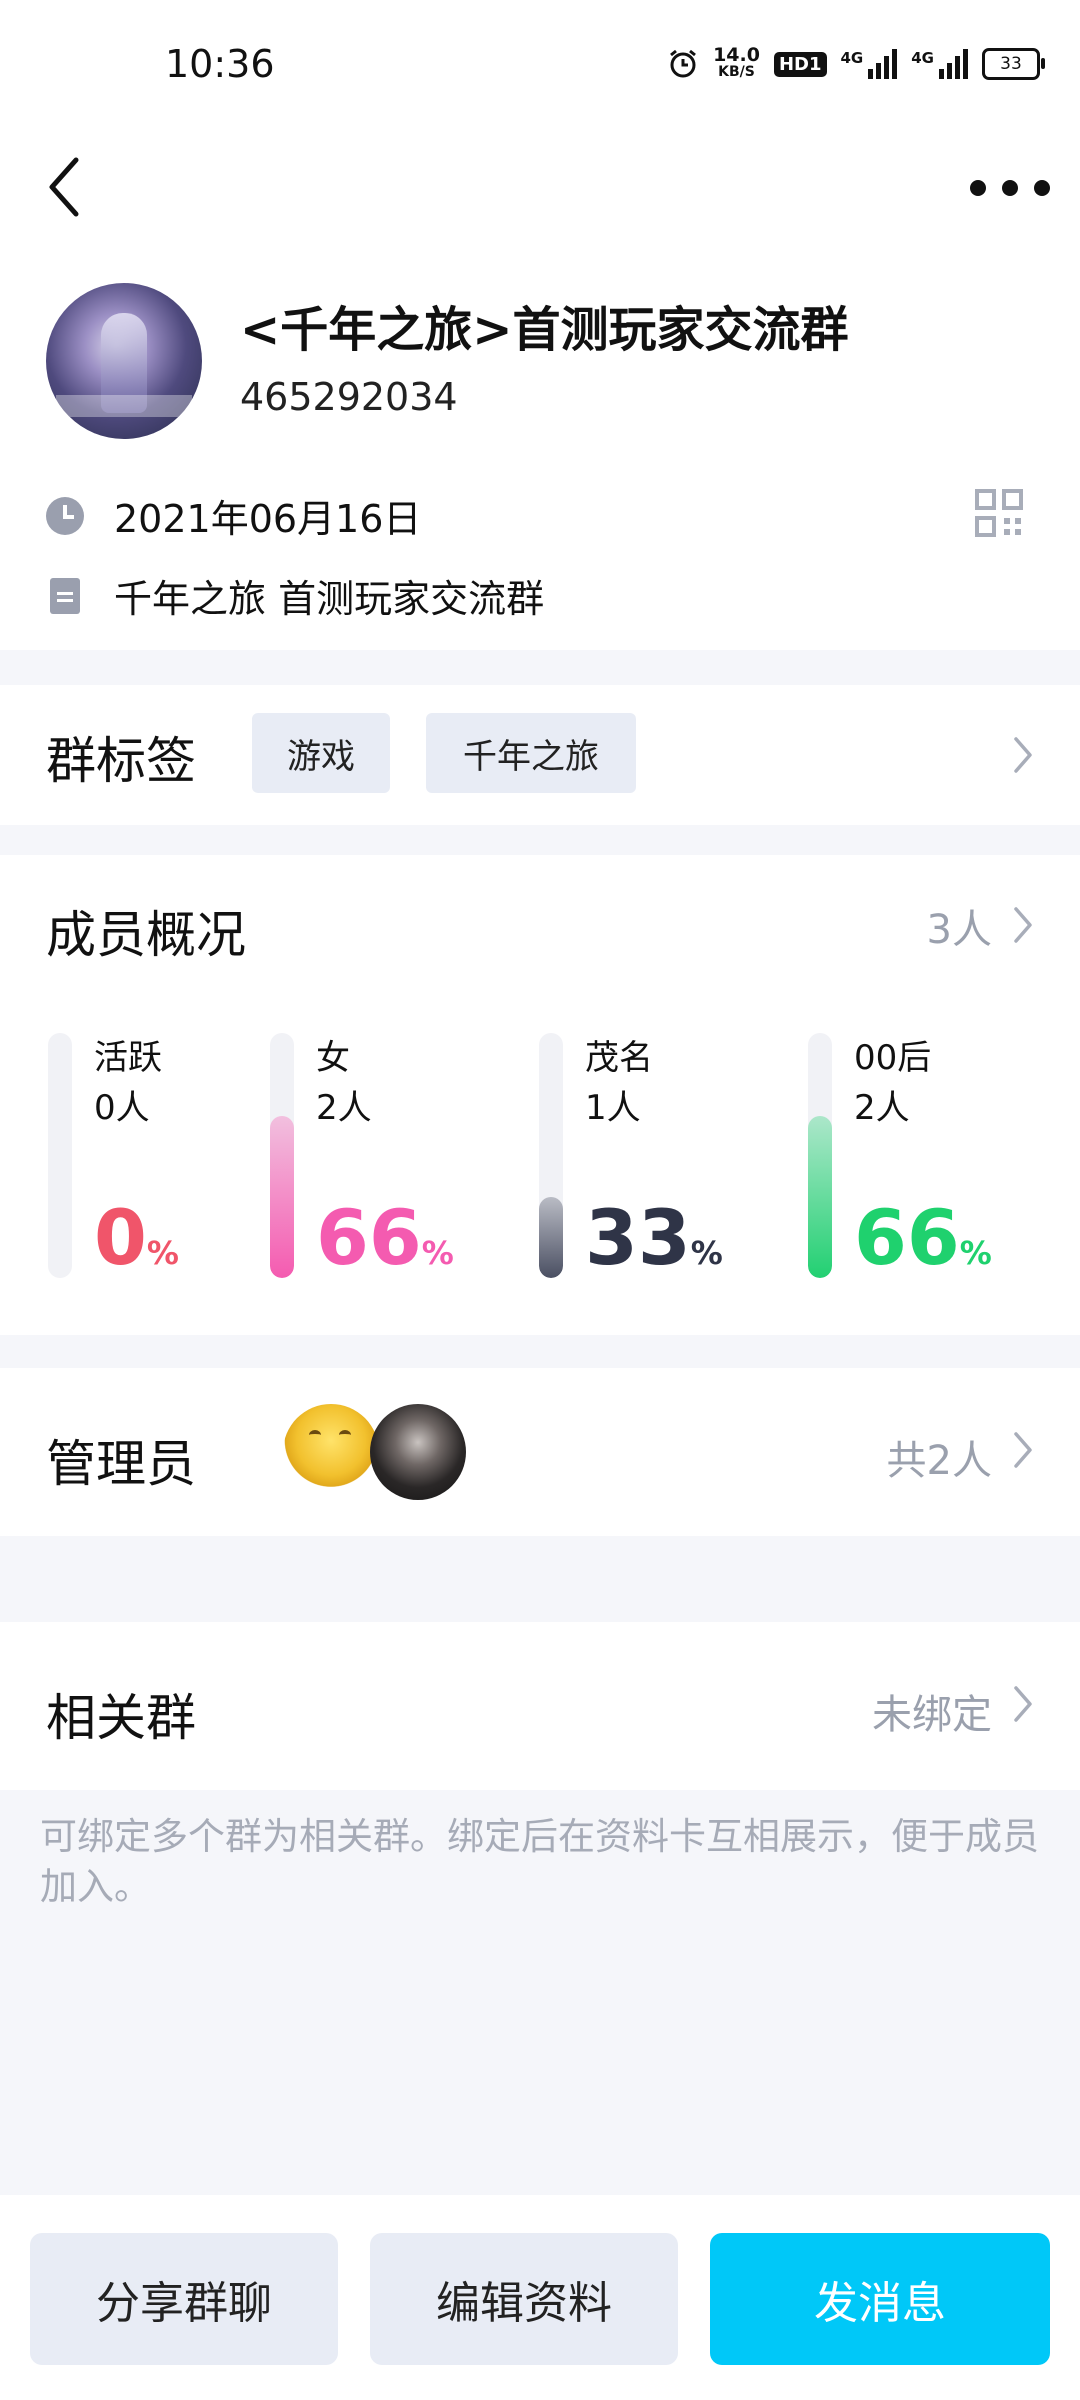  I want to click on tag-chip: 千年之旅, so click(531, 753).